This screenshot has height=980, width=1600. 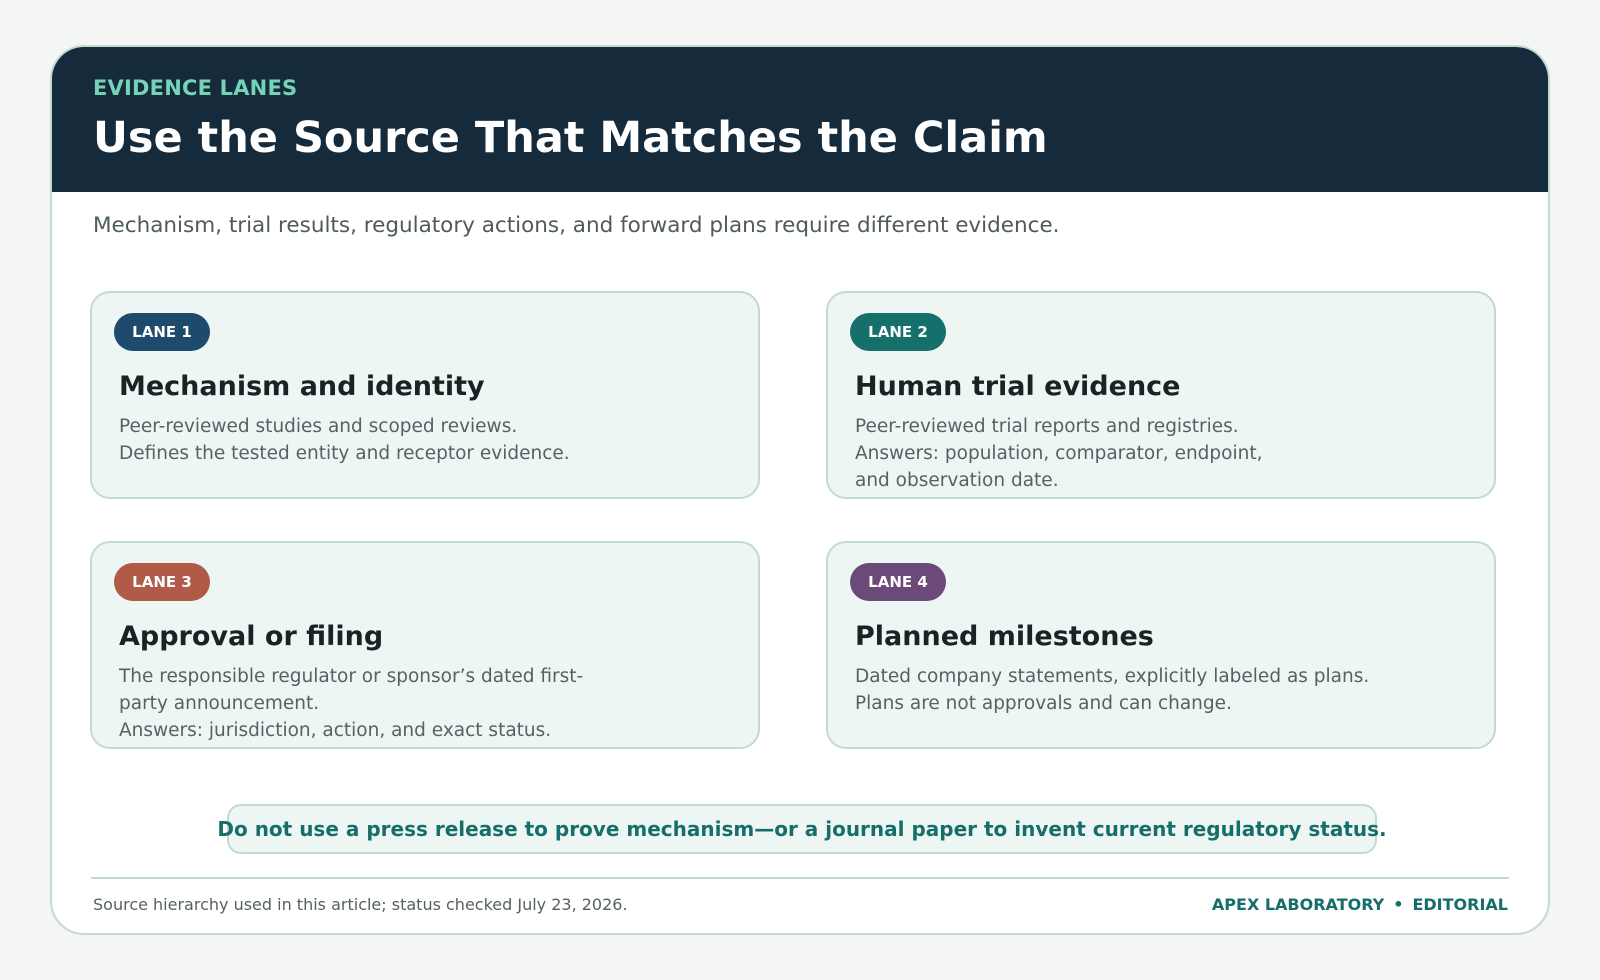 What do you see at coordinates (162, 332) in the screenshot?
I see `lane-badge: LANE 1` at bounding box center [162, 332].